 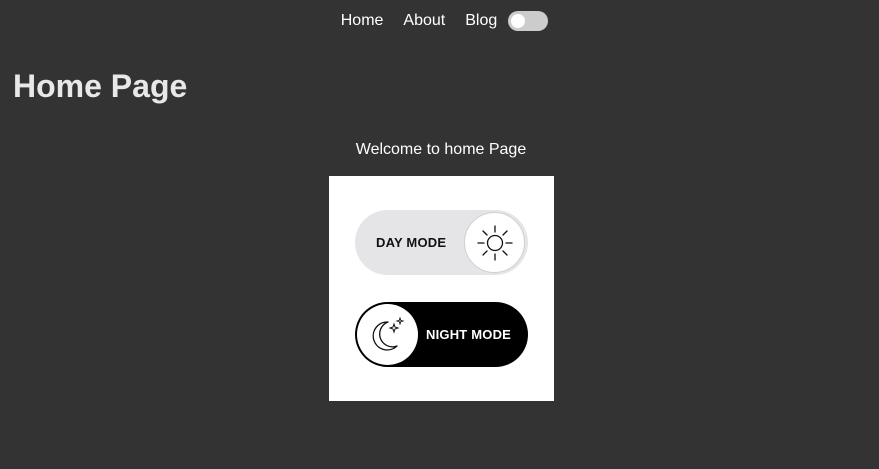 I want to click on theme-toggle, so click(x=528, y=21).